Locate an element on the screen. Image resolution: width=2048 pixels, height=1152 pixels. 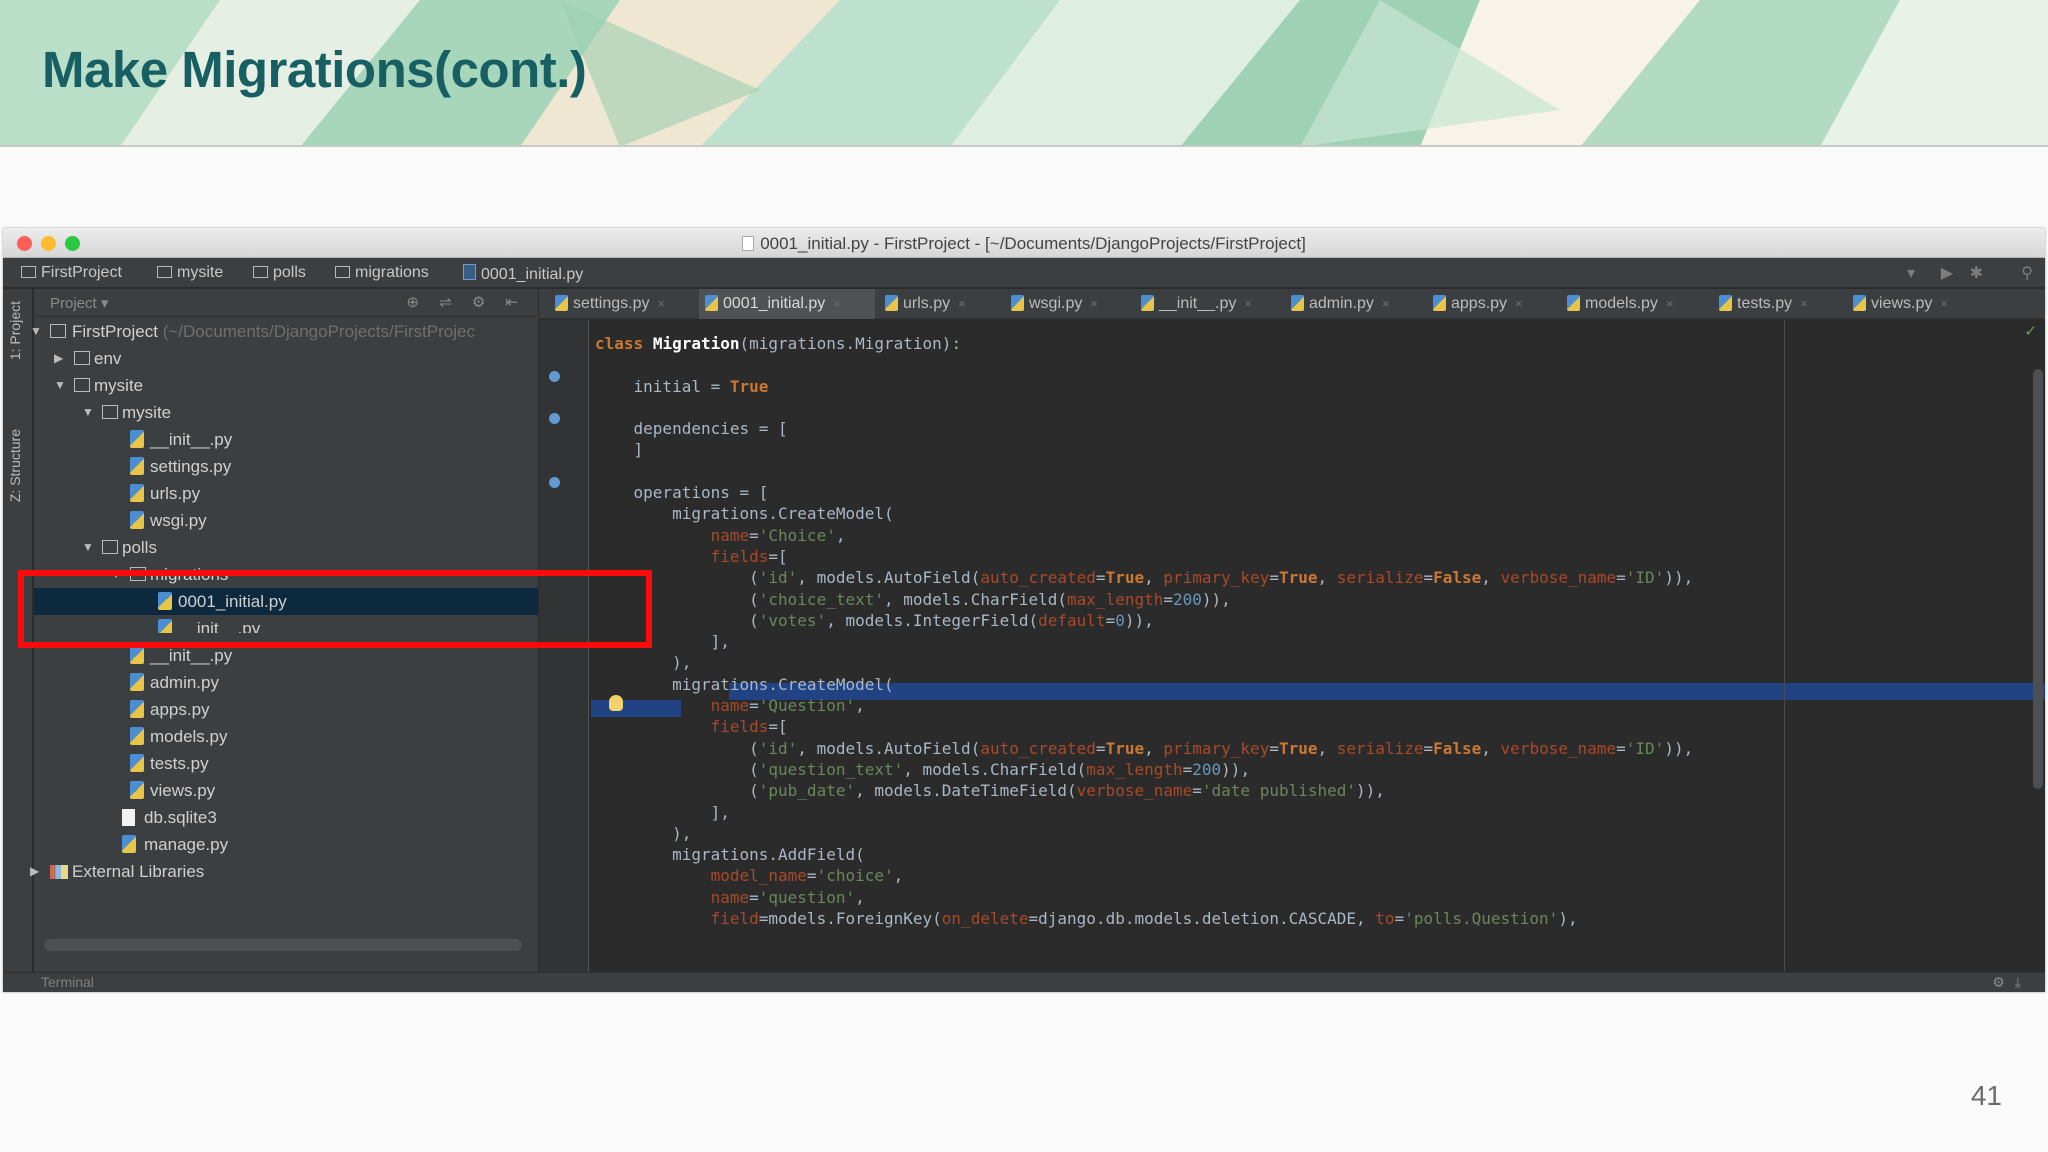
tab-models: models.py × is located at coordinates (1635, 304).